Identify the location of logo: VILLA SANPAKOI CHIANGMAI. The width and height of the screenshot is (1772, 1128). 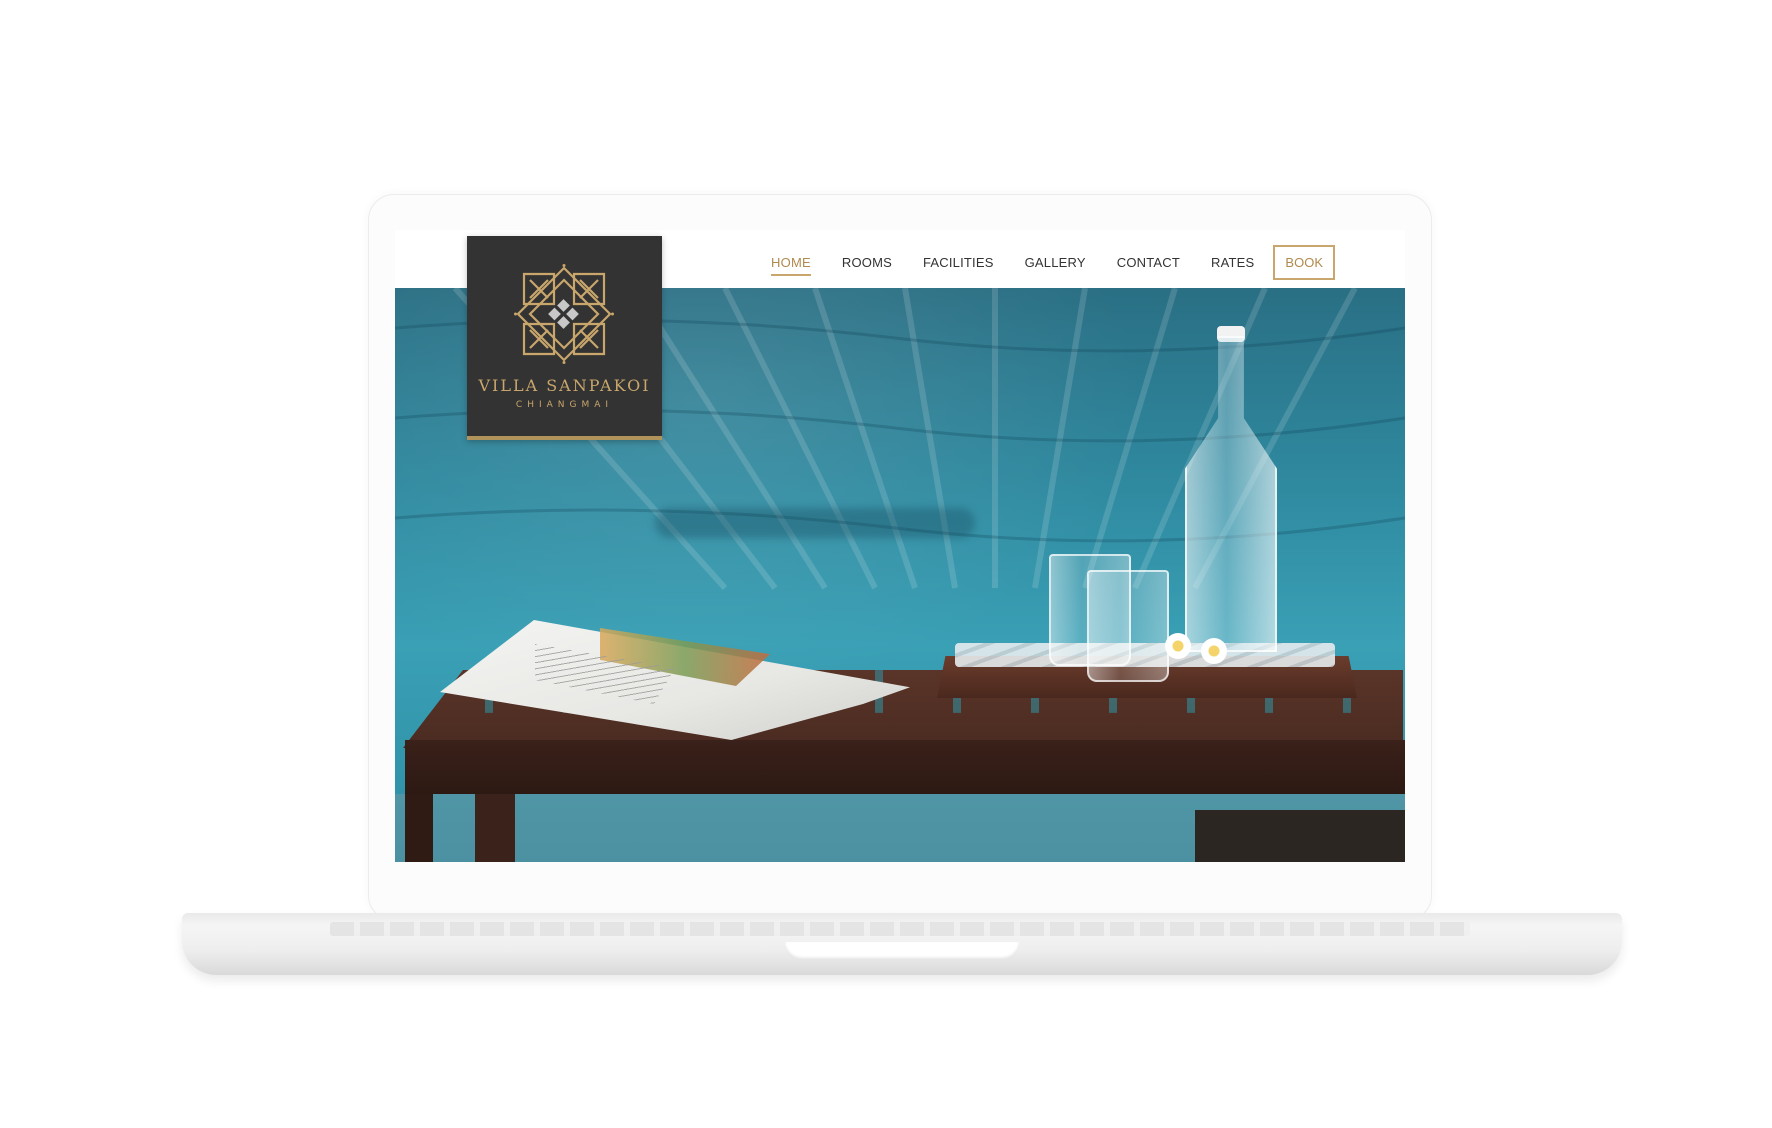
(564, 338).